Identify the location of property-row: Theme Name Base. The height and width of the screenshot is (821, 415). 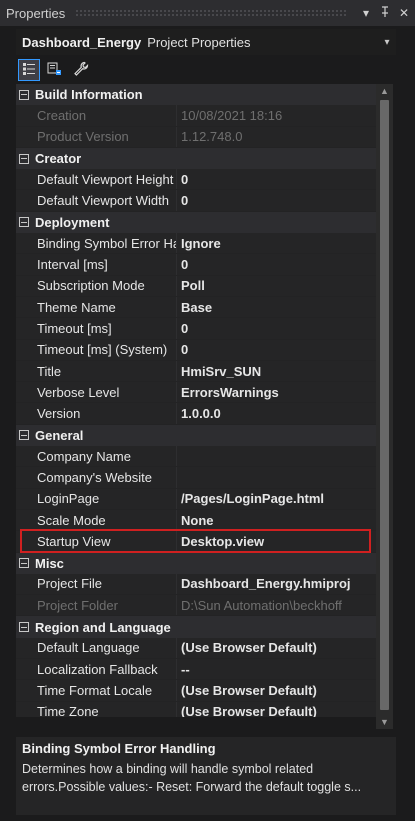
(196, 307).